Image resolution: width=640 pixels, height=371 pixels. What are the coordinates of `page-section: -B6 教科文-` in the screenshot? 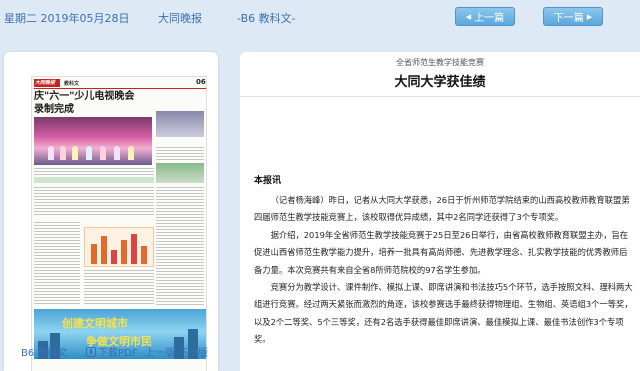 It's located at (266, 18).